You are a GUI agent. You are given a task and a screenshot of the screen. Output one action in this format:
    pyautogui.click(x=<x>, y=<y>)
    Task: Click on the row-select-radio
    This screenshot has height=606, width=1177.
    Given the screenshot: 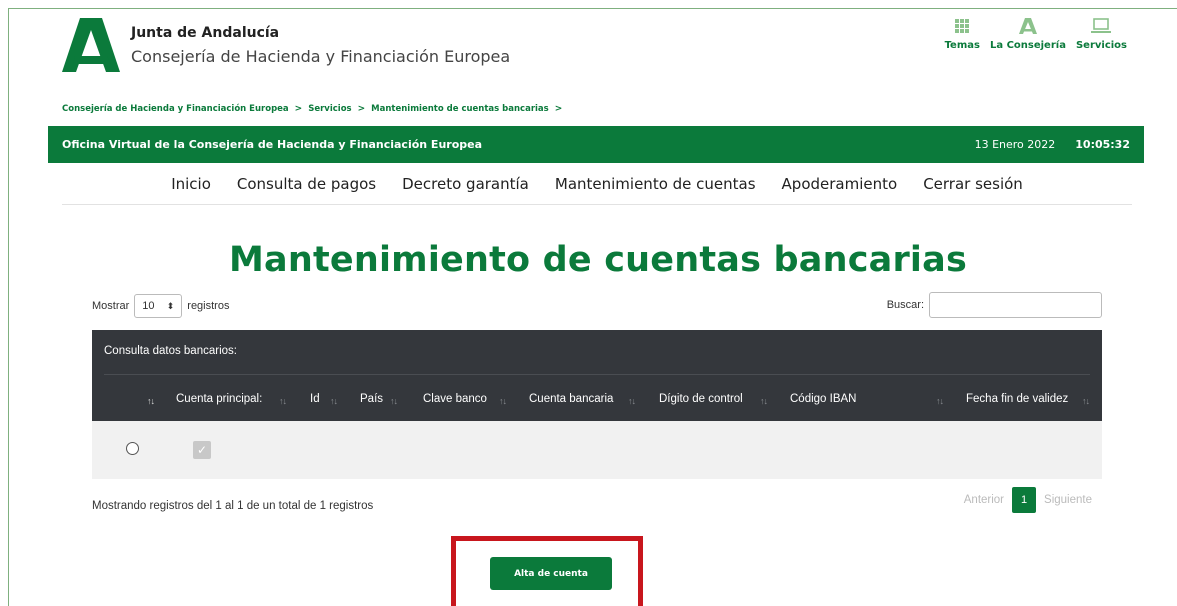 What is the action you would take?
    pyautogui.click(x=132, y=448)
    